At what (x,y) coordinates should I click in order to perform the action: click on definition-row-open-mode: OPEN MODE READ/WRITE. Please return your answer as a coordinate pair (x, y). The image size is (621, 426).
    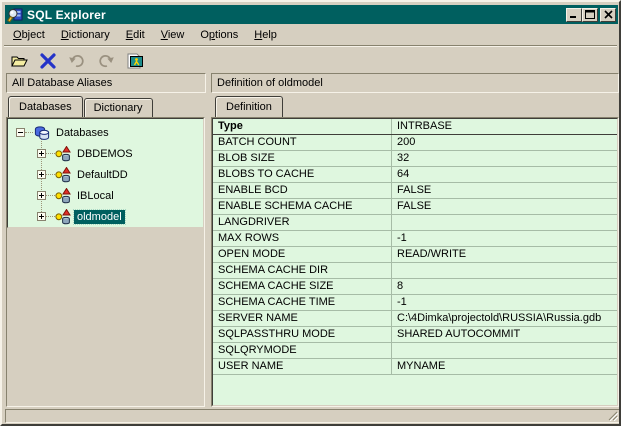
    Looking at the image, I should click on (415, 255).